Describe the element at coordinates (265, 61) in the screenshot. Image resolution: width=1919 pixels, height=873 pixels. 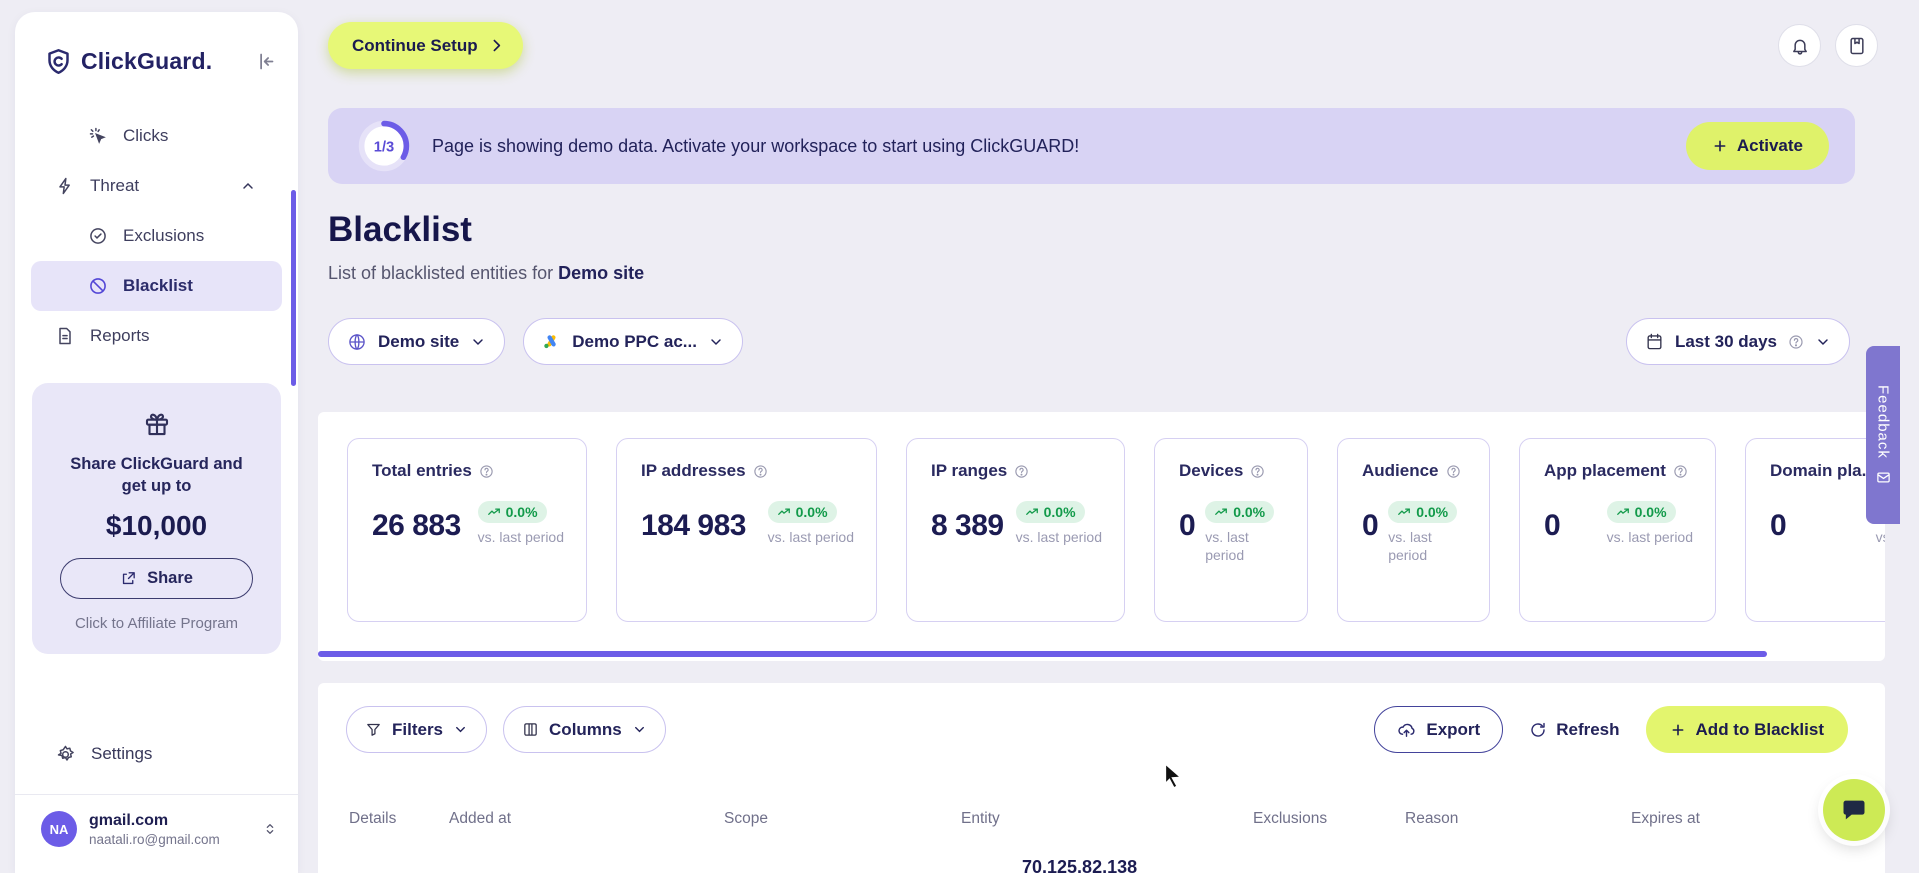
I see `collapse-sidebar-icon` at that location.